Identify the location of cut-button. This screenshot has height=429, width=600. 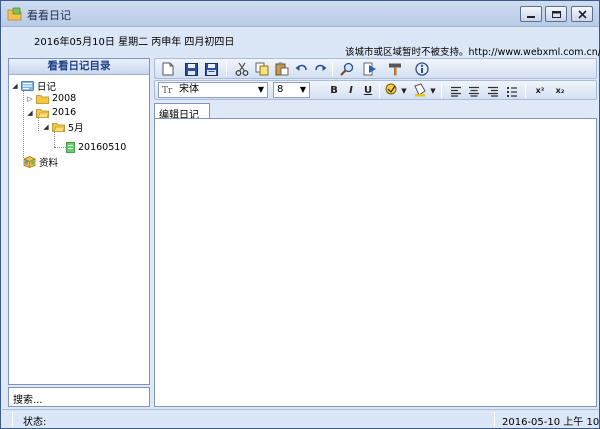
(242, 69).